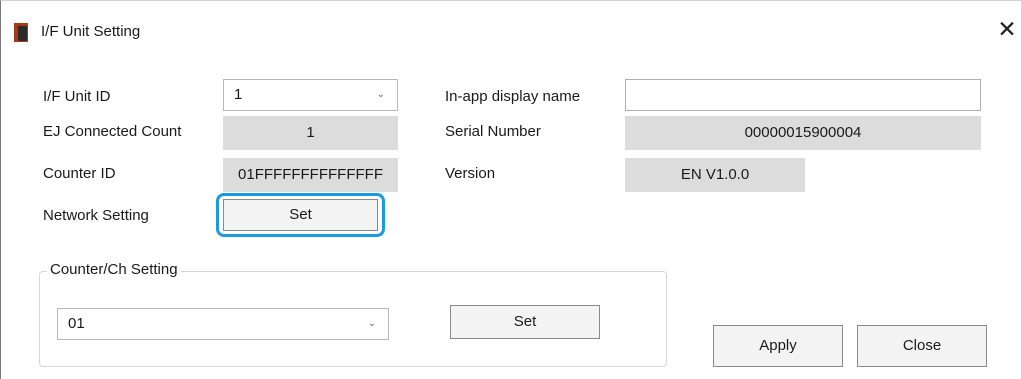 This screenshot has height=379, width=1021. Describe the element at coordinates (77, 96) in the screenshot. I see `if-unit-id-label: I/F Unit ID` at that location.